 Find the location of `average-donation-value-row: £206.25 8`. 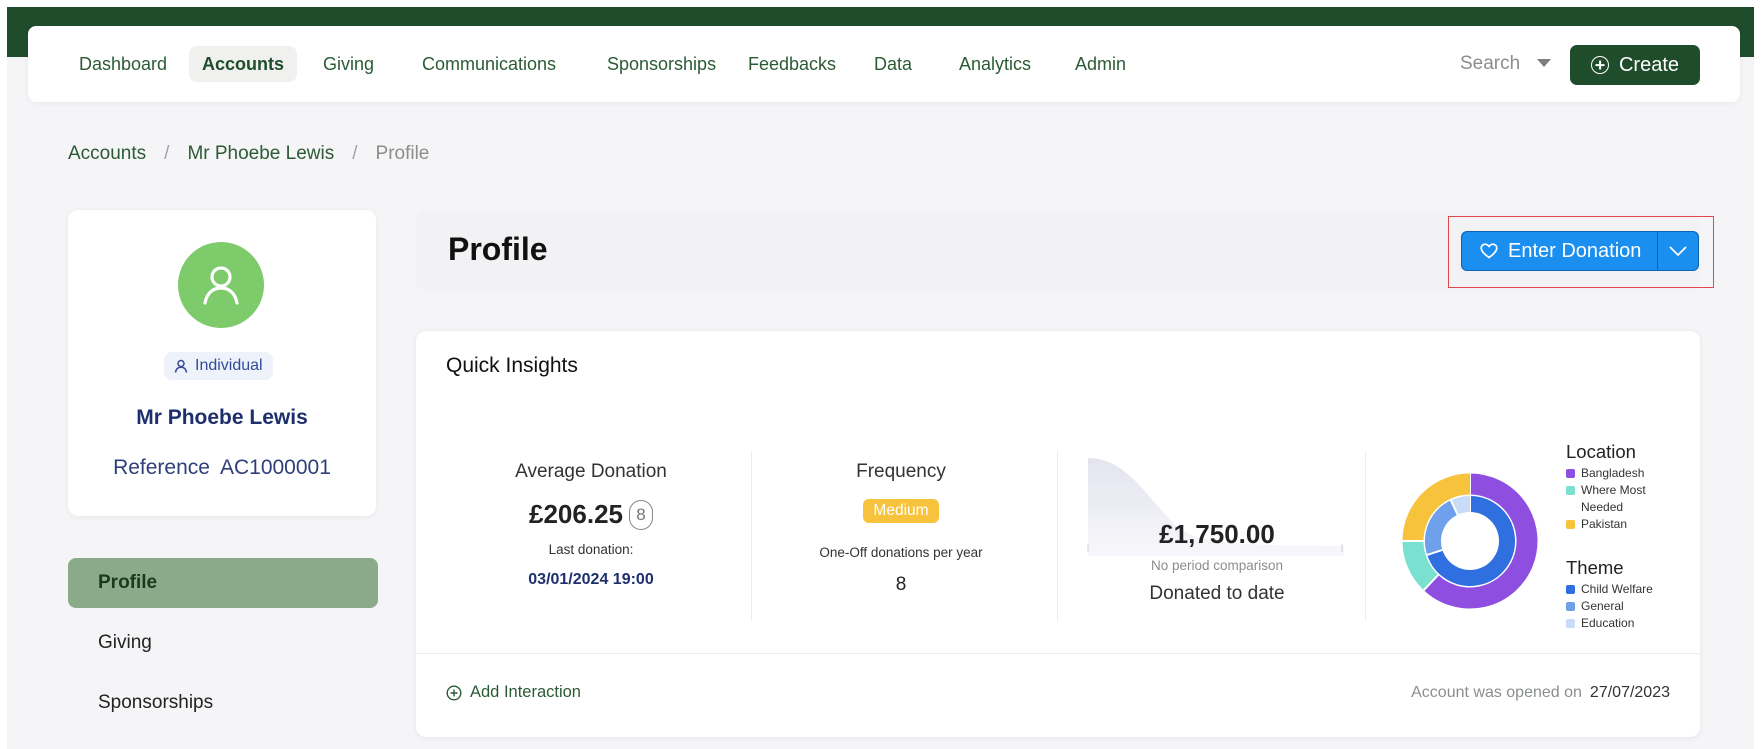

average-donation-value-row: £206.25 8 is located at coordinates (591, 514).